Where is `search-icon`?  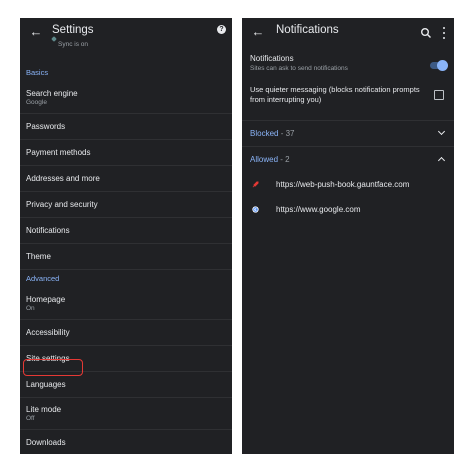 search-icon is located at coordinates (426, 33).